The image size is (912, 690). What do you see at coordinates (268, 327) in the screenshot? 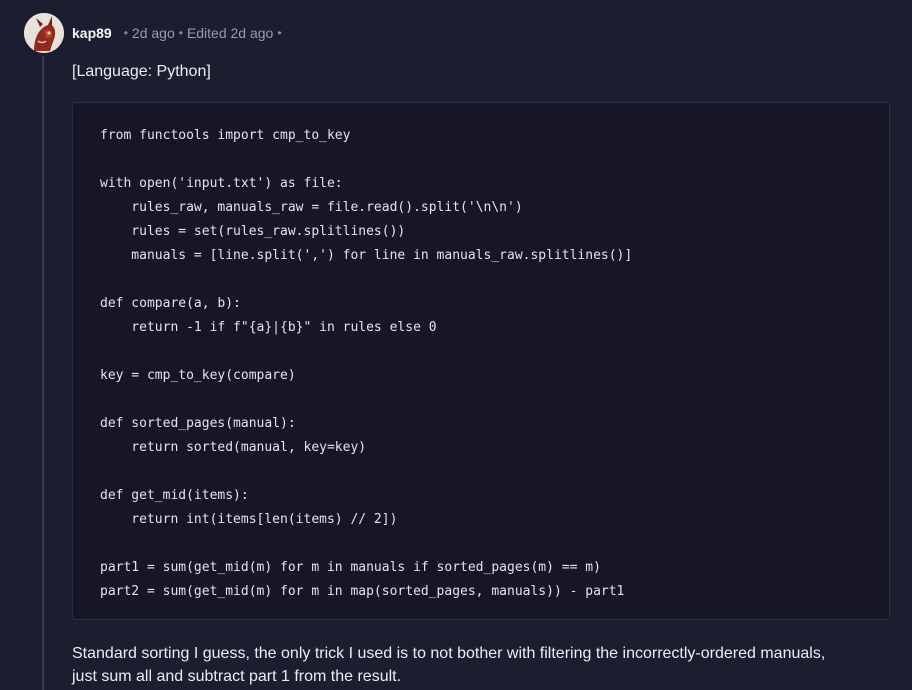
I see `code-line: return -1 if f"{a}|{b}" in rules else 0` at bounding box center [268, 327].